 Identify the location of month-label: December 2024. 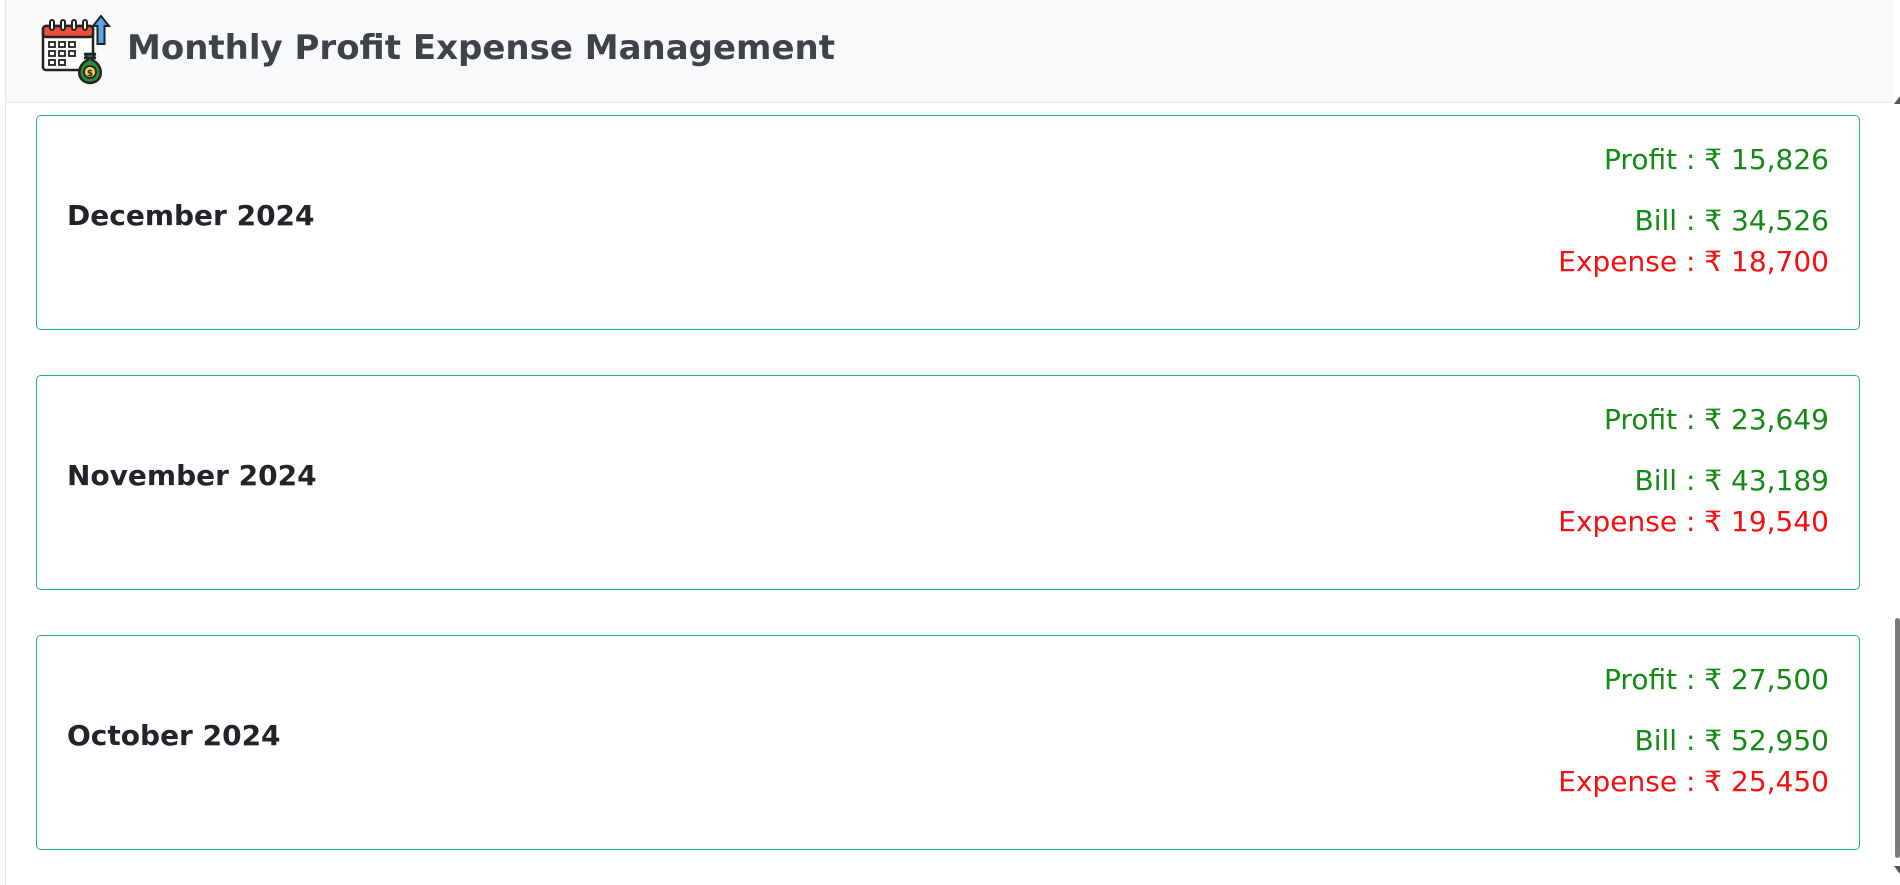
(191, 215).